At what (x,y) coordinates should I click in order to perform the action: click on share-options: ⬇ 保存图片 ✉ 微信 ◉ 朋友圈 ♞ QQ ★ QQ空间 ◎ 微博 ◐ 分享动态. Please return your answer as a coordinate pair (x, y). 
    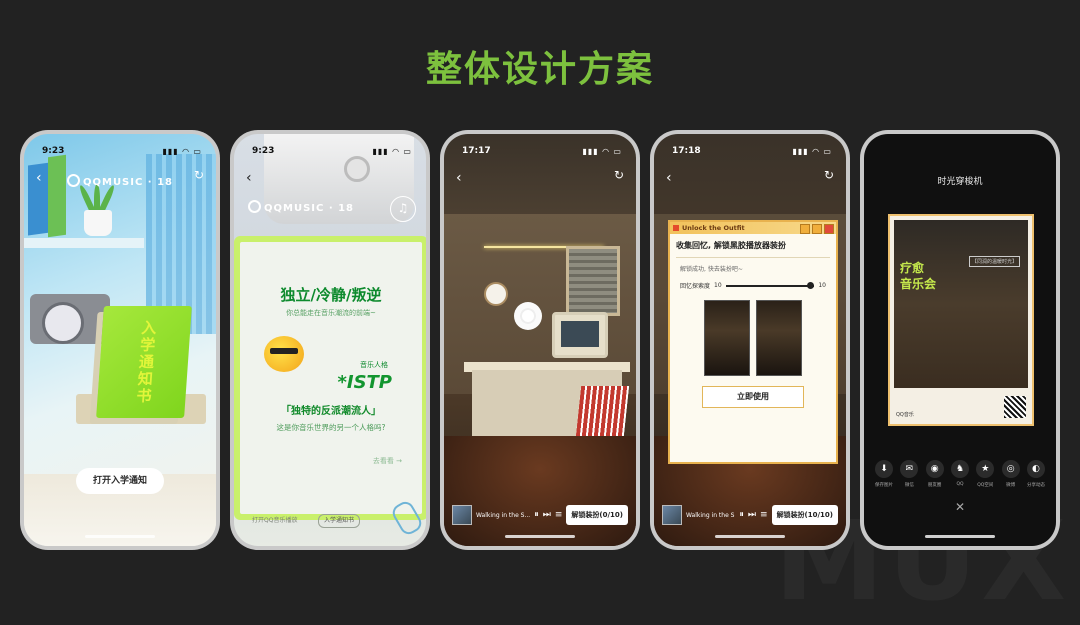
    Looking at the image, I should click on (960, 474).